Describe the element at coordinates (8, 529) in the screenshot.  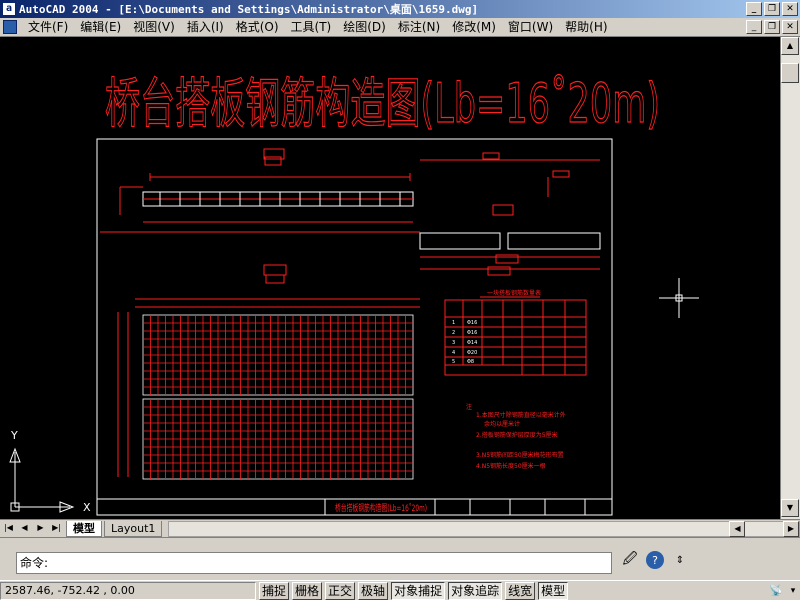
I see `tab-first-icon: |◀` at that location.